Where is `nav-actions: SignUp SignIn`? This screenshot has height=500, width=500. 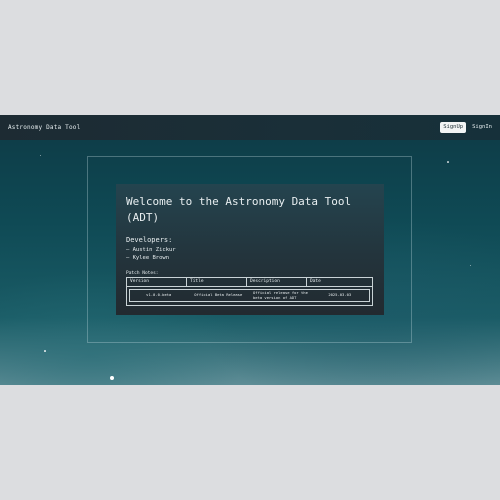 nav-actions: SignUp SignIn is located at coordinates (466, 127).